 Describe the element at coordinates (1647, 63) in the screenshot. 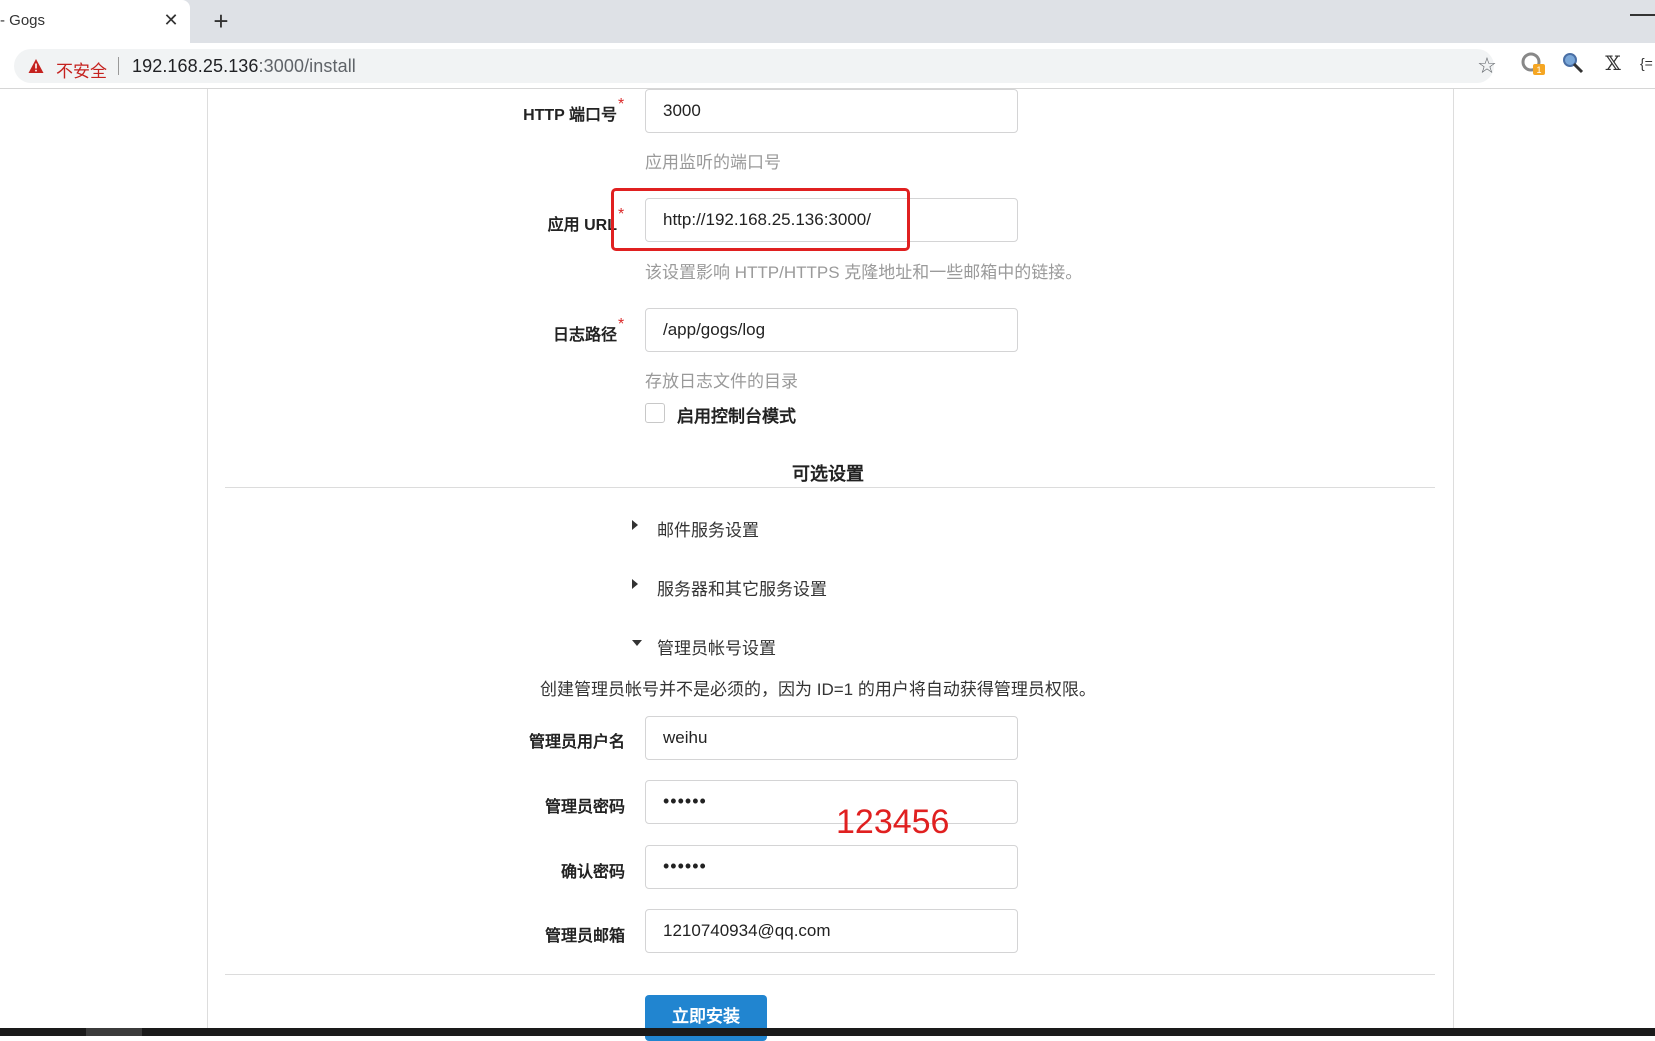

I see `extension-partial-icon: {=` at that location.